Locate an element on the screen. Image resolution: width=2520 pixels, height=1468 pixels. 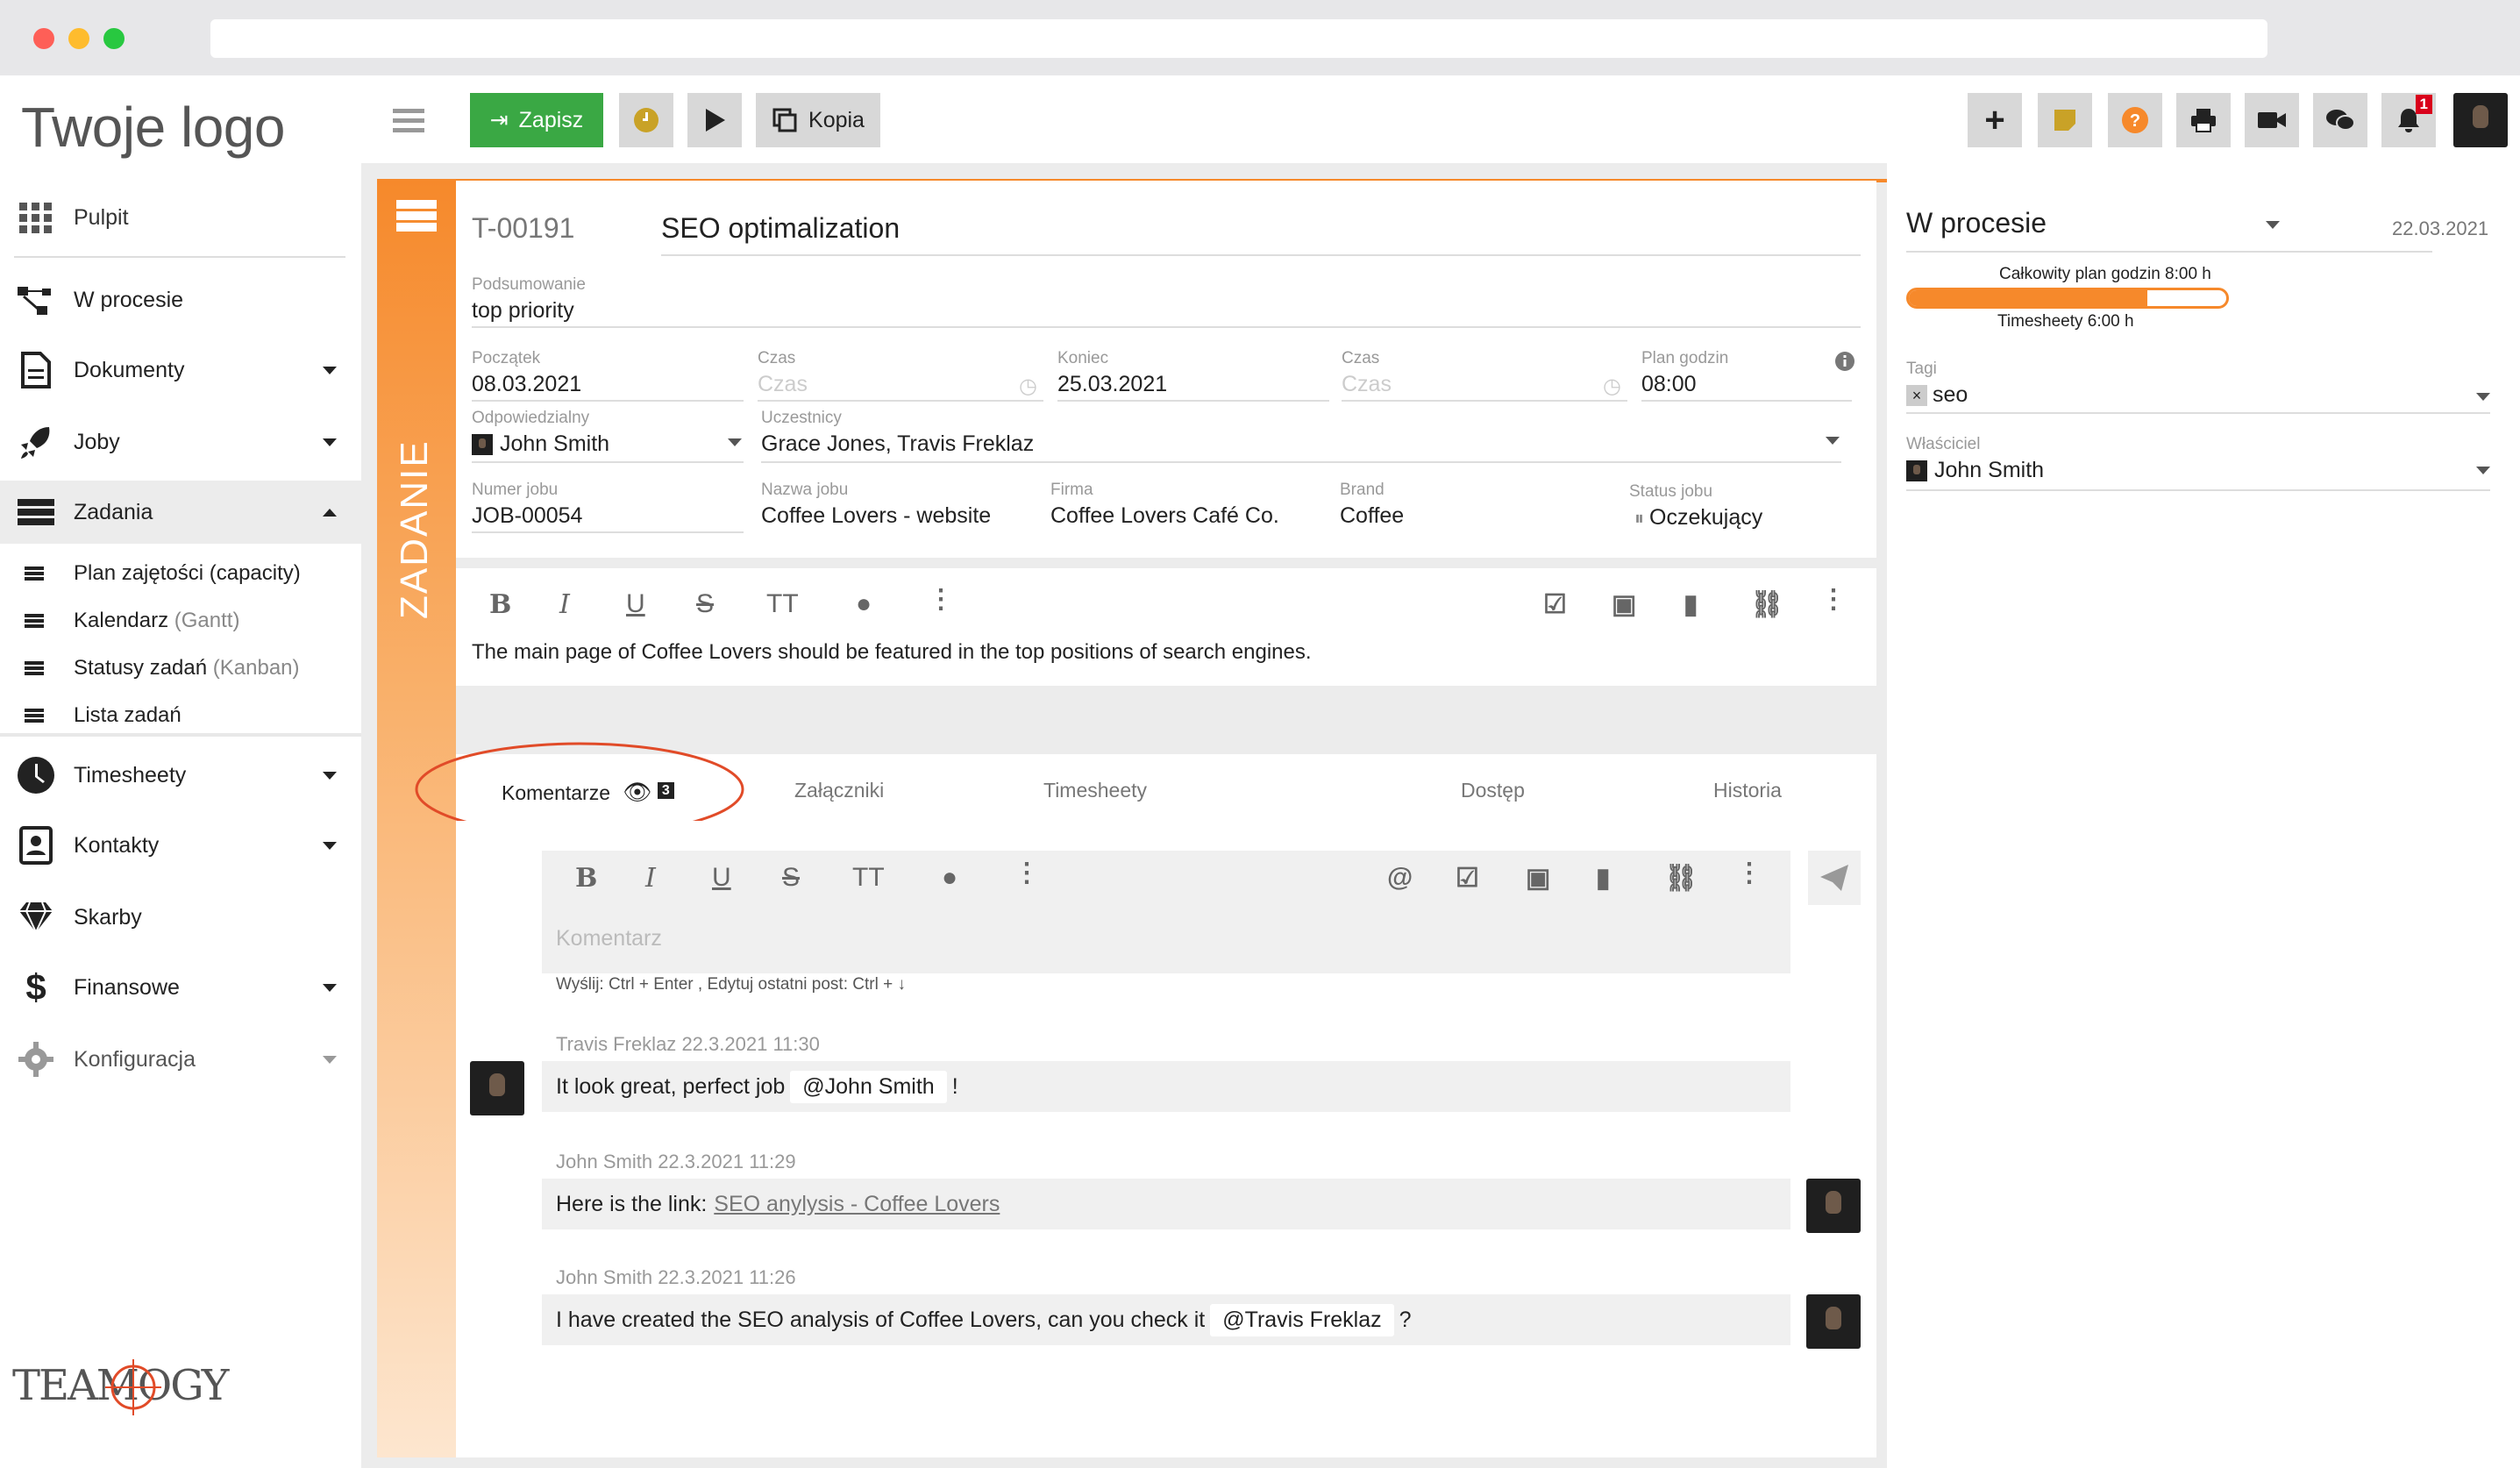
close-window-icon is located at coordinates (43, 38).